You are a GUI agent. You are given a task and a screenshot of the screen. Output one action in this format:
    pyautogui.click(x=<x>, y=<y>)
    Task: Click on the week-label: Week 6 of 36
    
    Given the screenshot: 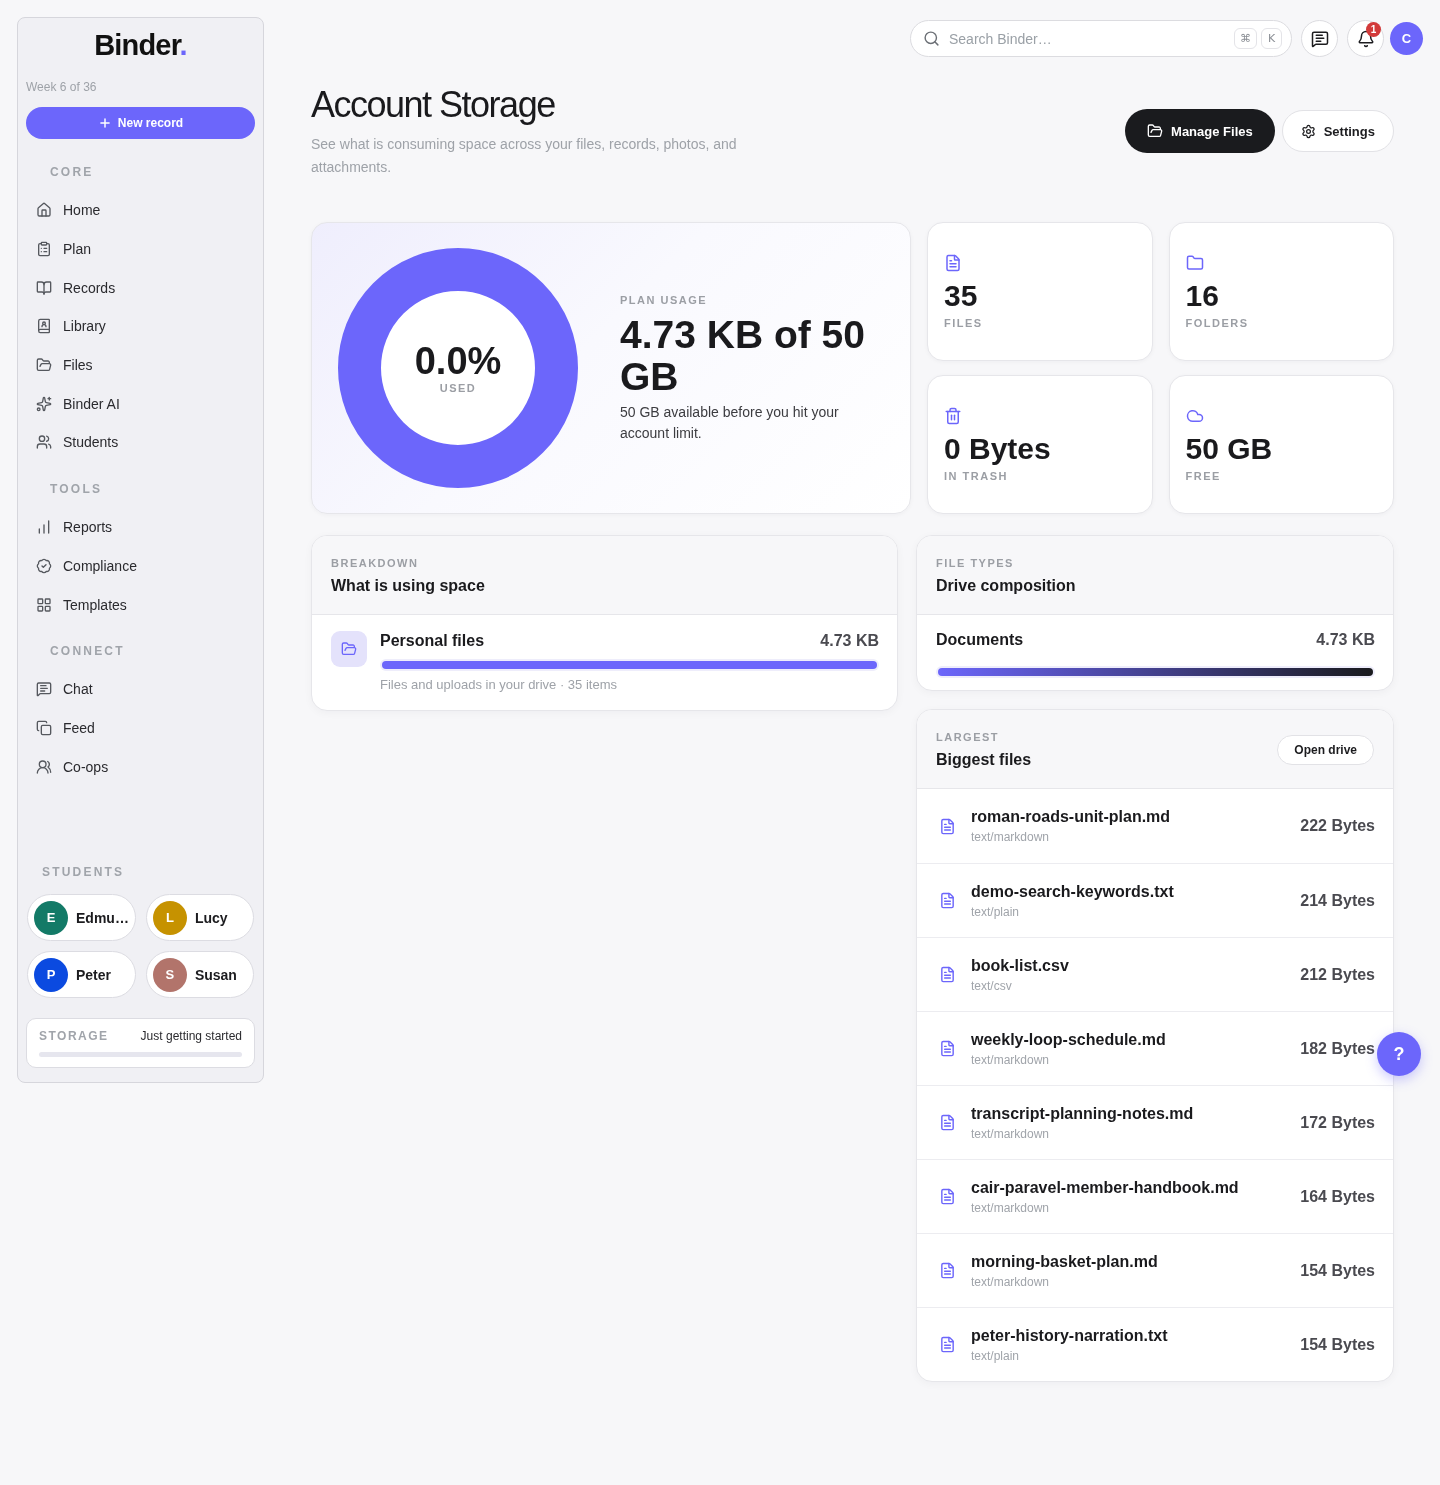 What is the action you would take?
    pyautogui.click(x=61, y=87)
    